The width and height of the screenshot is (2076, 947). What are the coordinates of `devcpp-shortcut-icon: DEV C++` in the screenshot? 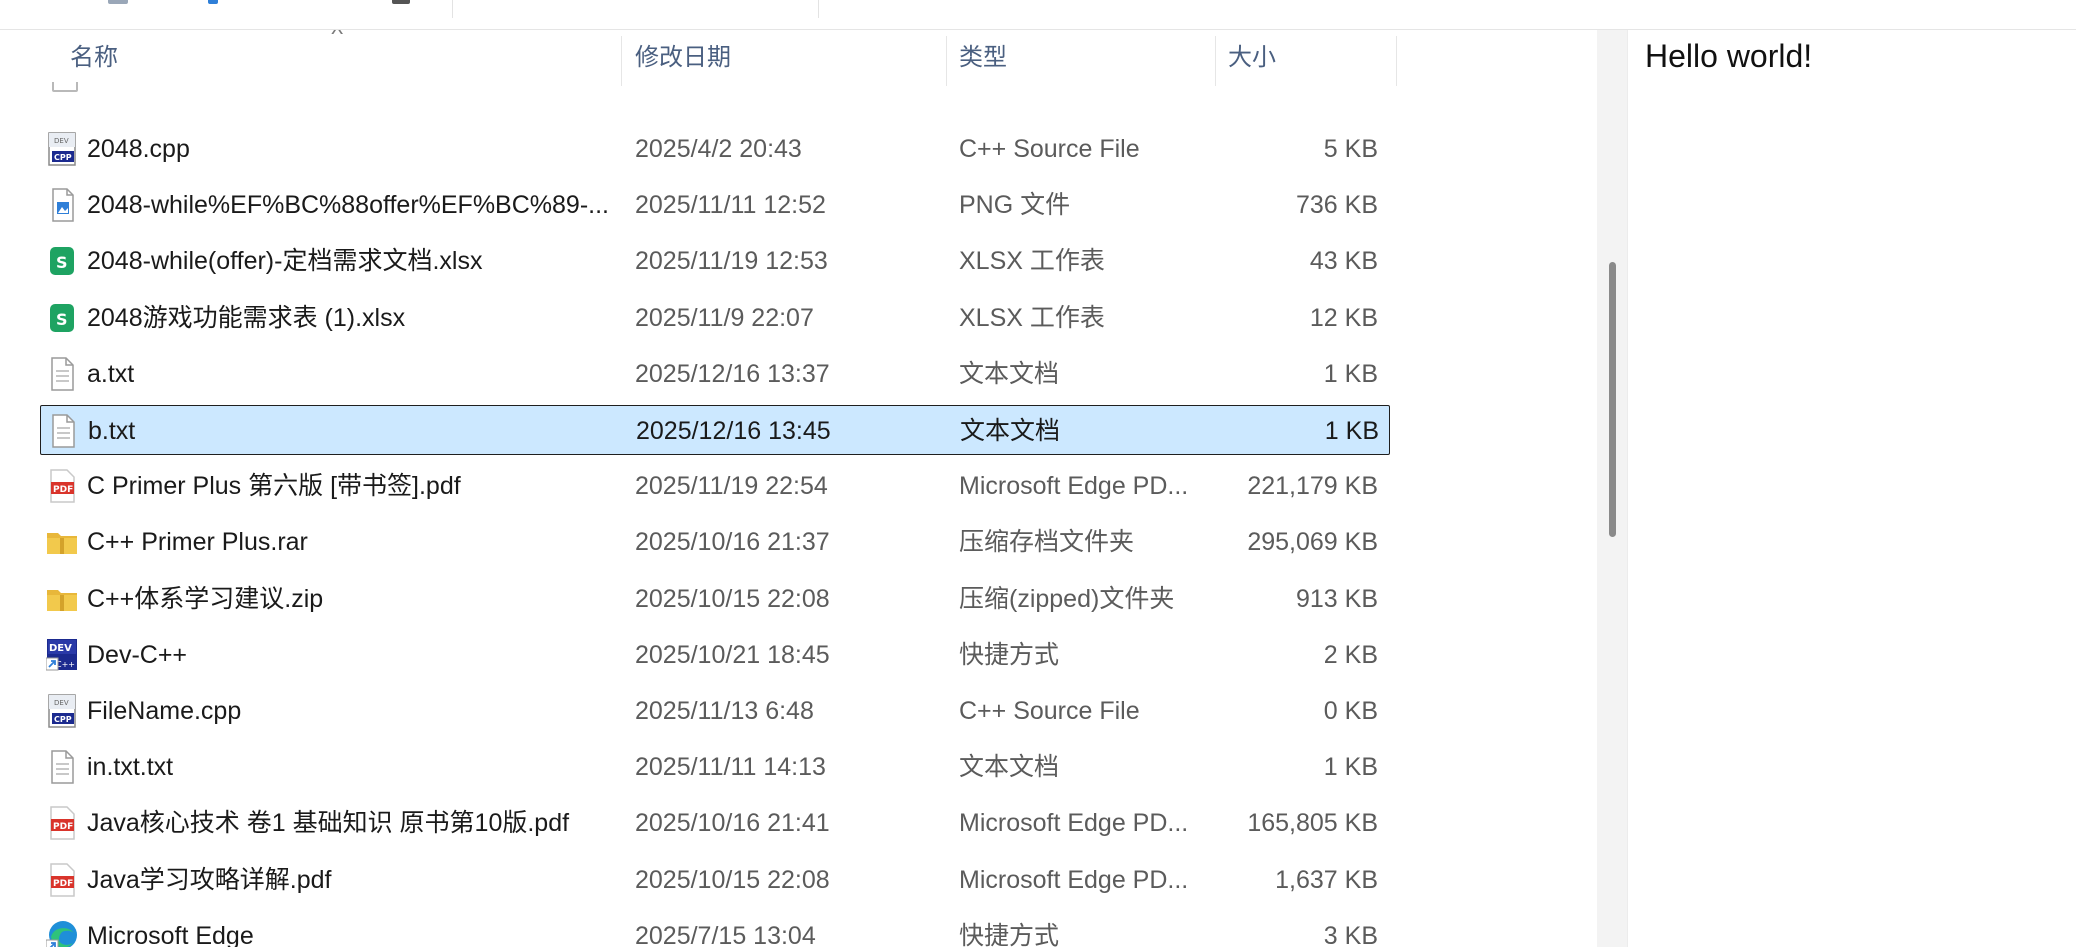 It's located at (61, 655).